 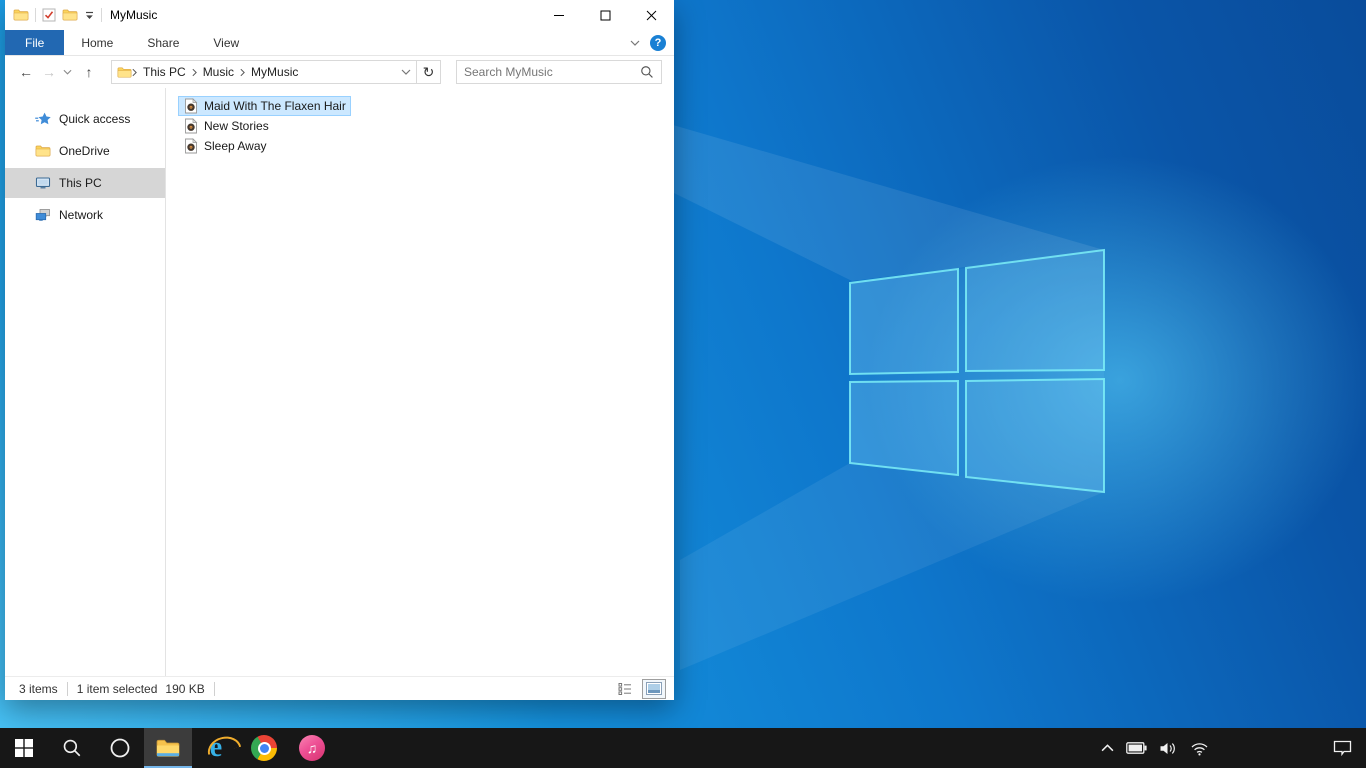 I want to click on recent-locations-chevron-icon, so click(x=69, y=72).